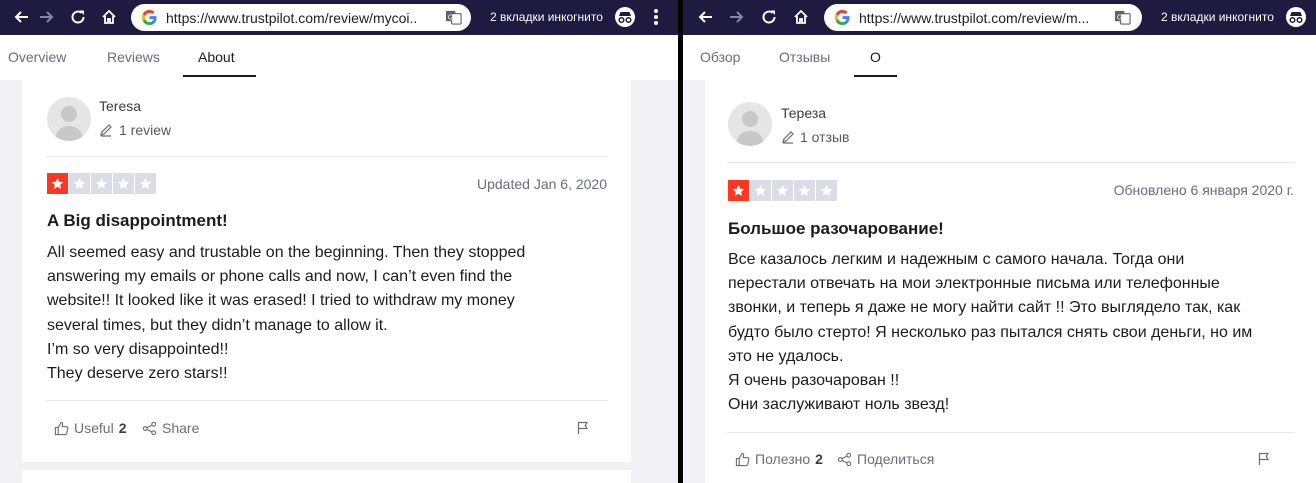 The height and width of the screenshot is (483, 1316). Describe the element at coordinates (804, 57) in the screenshot. I see `tab-reviews: Отзывы` at that location.